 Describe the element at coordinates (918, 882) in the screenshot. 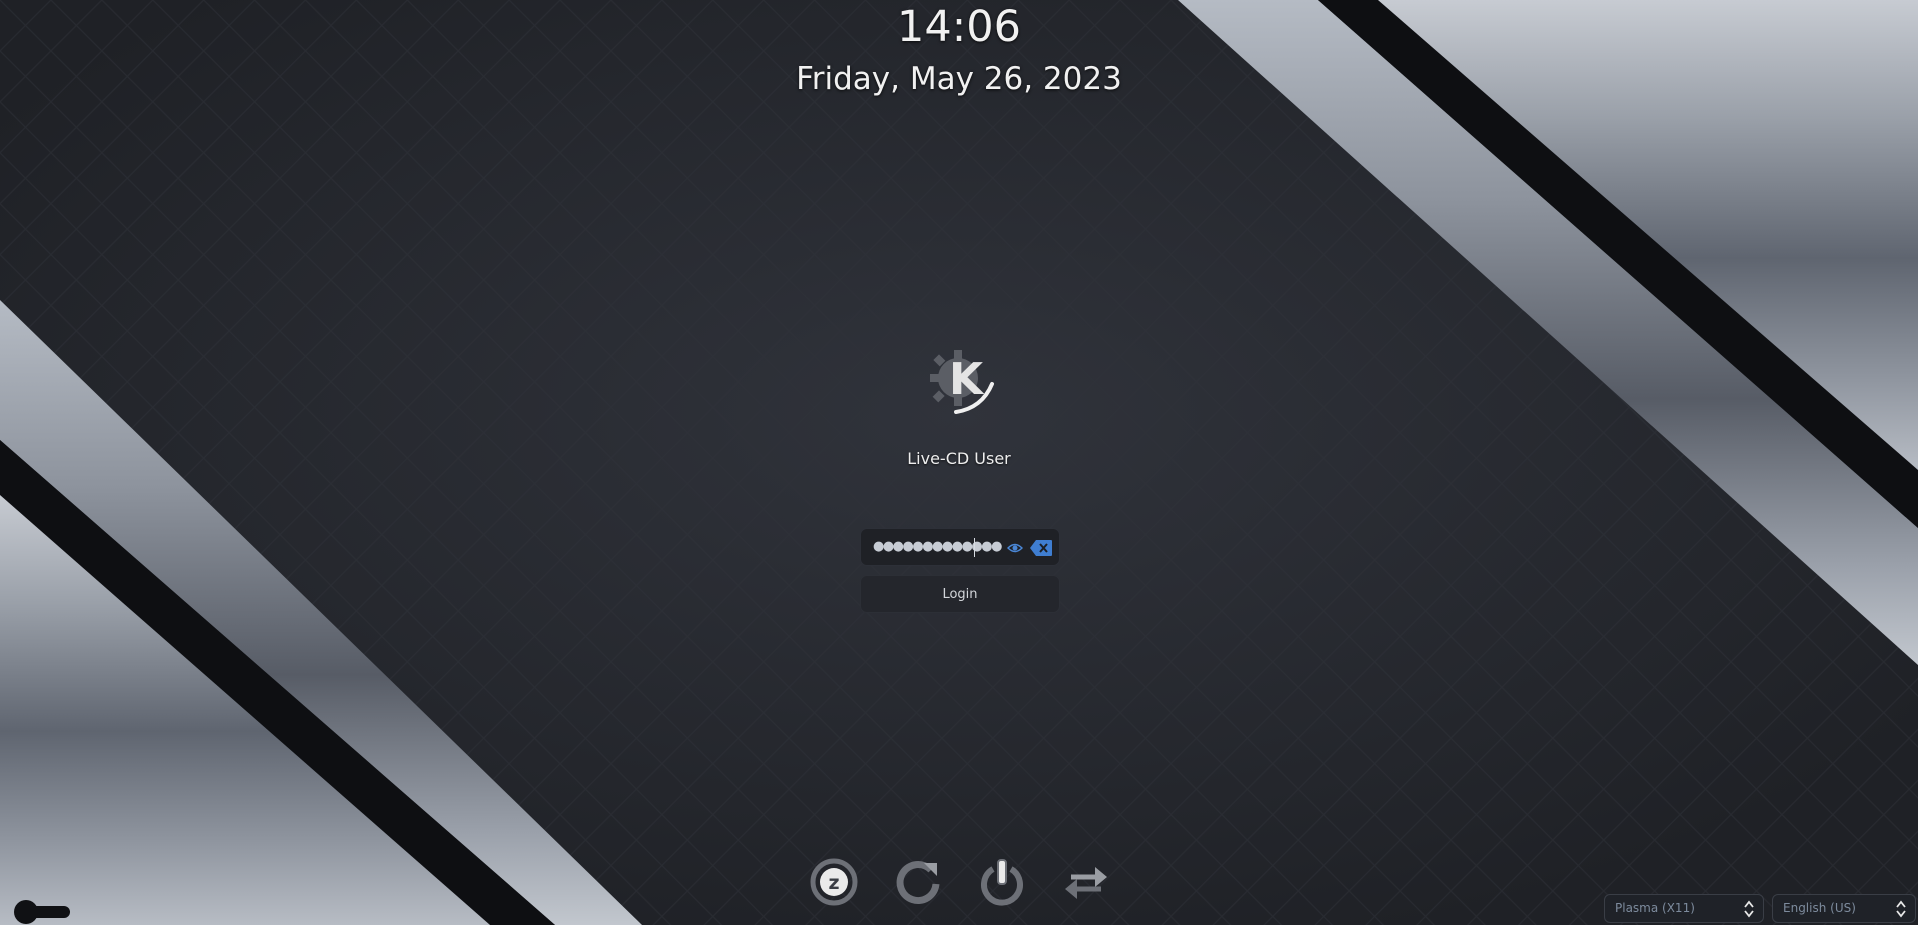

I see `restart-icon` at that location.